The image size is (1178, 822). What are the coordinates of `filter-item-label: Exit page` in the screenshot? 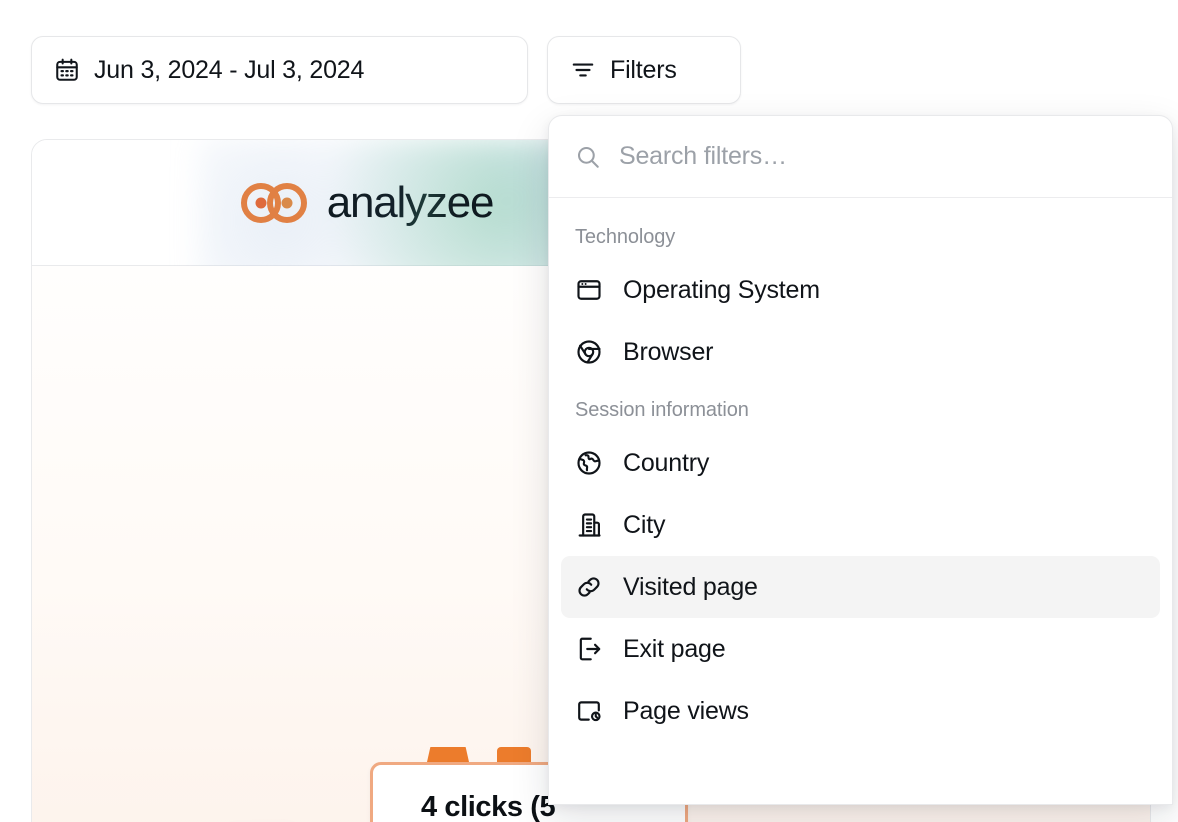 It's located at (674, 648).